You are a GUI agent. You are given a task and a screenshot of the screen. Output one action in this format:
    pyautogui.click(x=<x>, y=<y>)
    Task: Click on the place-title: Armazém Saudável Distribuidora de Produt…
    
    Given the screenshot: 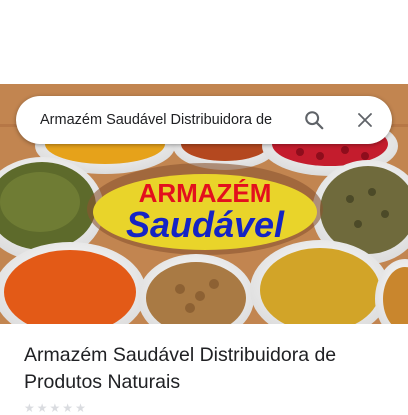 What is the action you would take?
    pyautogui.click(x=180, y=368)
    